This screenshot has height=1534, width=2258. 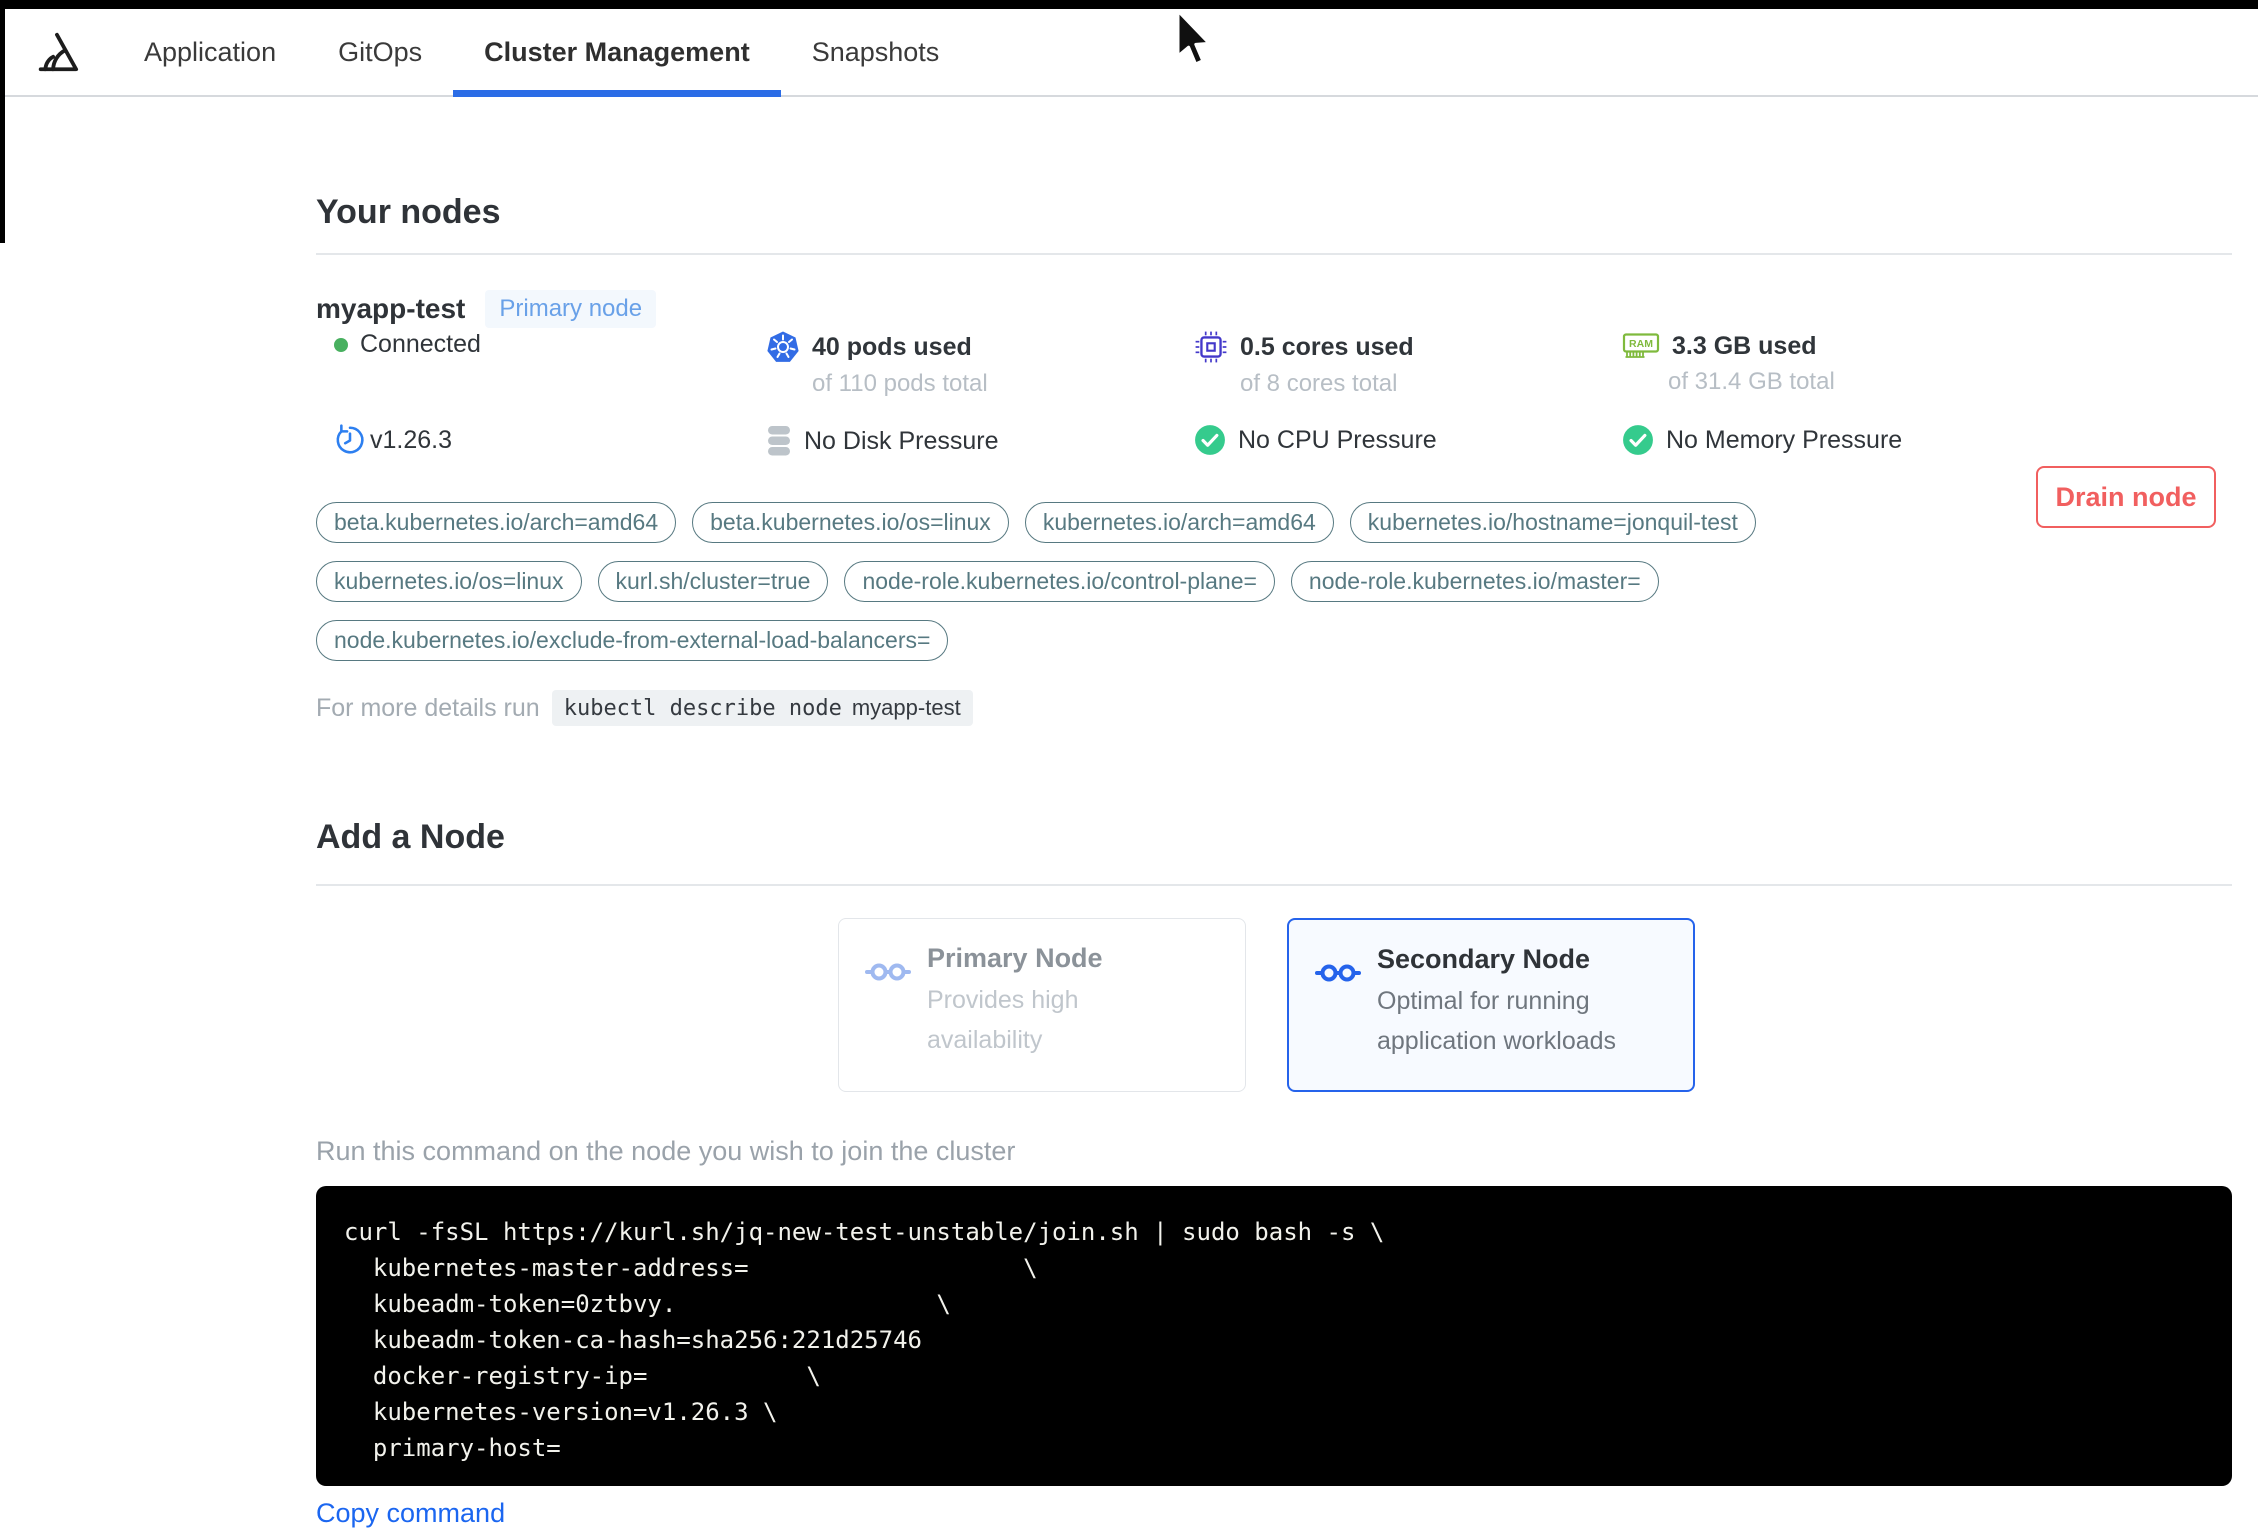 What do you see at coordinates (341, 344) in the screenshot?
I see `status-dot-icon` at bounding box center [341, 344].